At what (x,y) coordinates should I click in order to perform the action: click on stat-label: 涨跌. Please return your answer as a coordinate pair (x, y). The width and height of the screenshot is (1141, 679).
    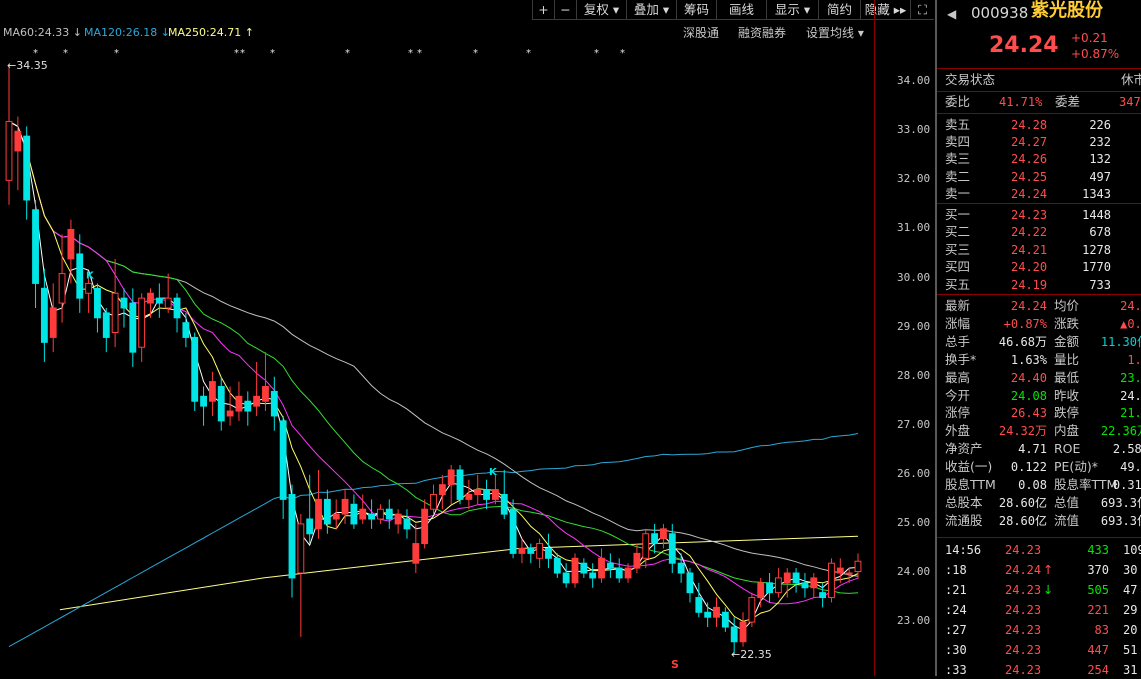
    Looking at the image, I should click on (1067, 323).